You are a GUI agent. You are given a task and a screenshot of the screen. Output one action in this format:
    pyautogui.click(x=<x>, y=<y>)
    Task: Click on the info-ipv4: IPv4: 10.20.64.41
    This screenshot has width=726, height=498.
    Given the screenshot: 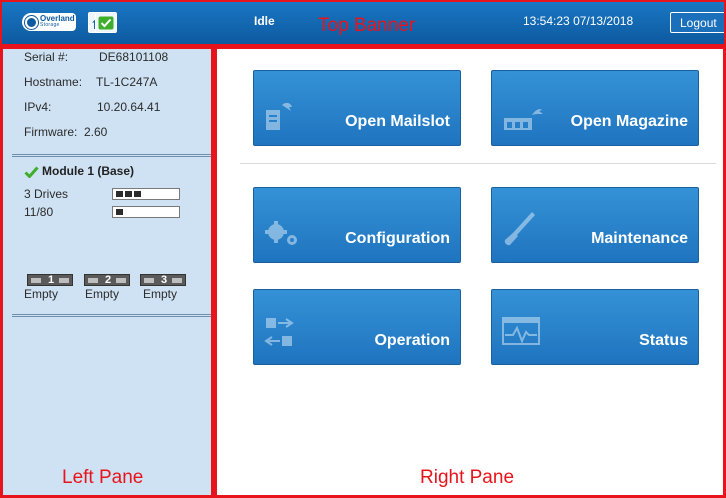 What is the action you would take?
    pyautogui.click(x=92, y=107)
    